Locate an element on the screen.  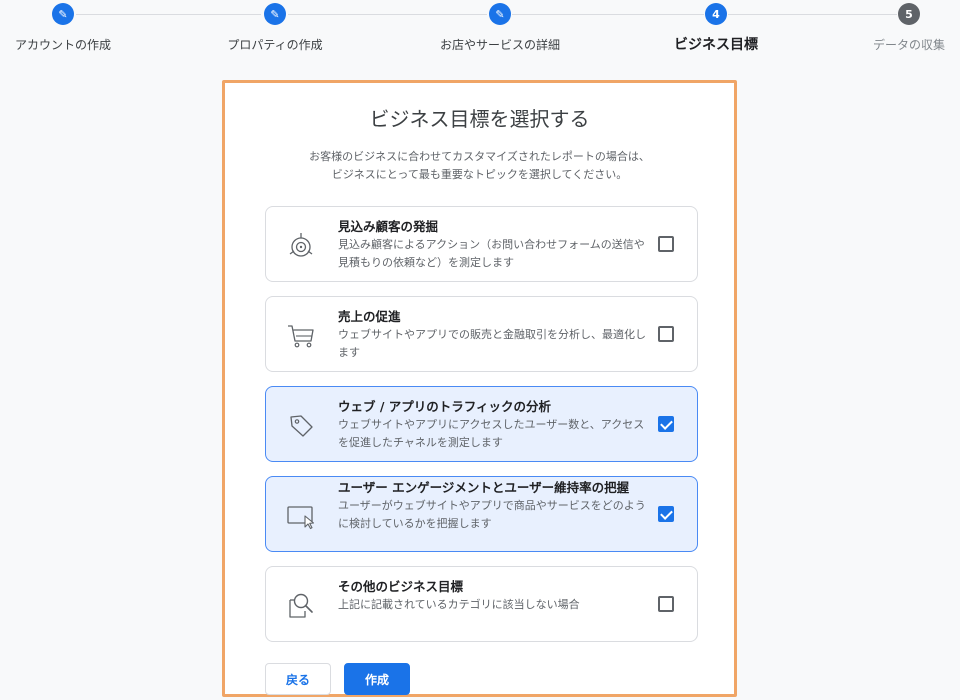
step-create-property: ✎ プロパティの作成 is located at coordinates (275, 26).